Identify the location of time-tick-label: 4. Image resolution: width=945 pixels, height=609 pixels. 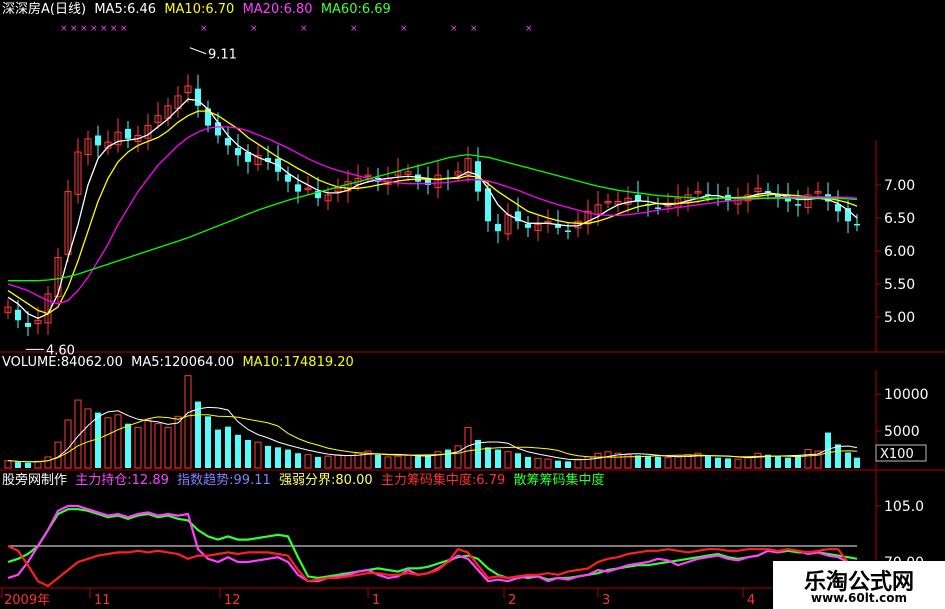
(751, 600).